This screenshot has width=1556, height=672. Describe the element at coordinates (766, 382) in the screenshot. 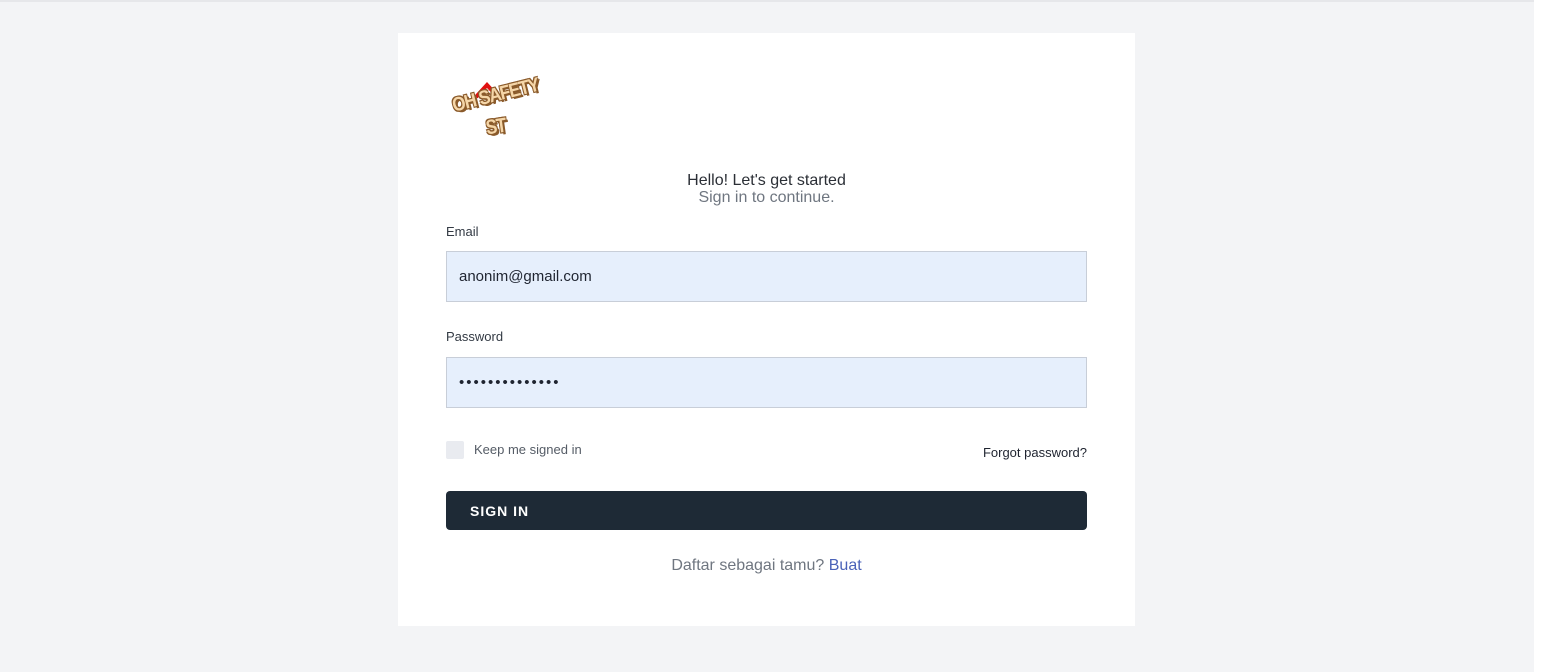

I see `password-field` at that location.